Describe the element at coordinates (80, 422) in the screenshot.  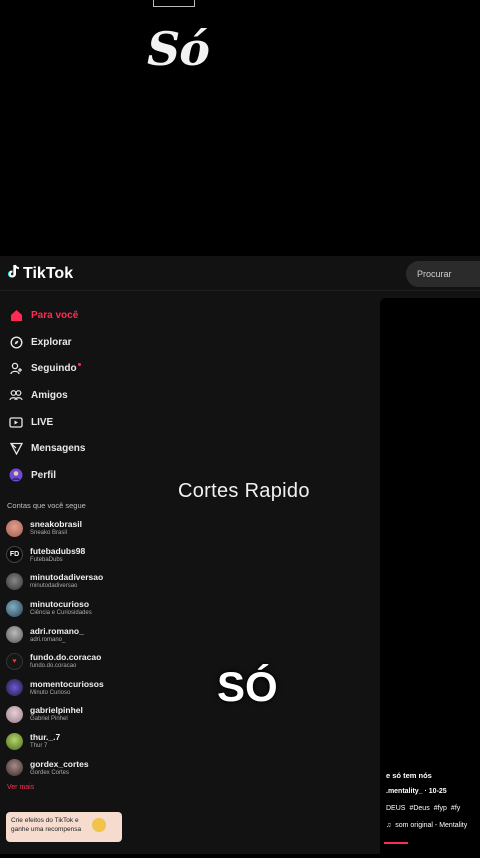
I see `nav-live: LIVE` at that location.